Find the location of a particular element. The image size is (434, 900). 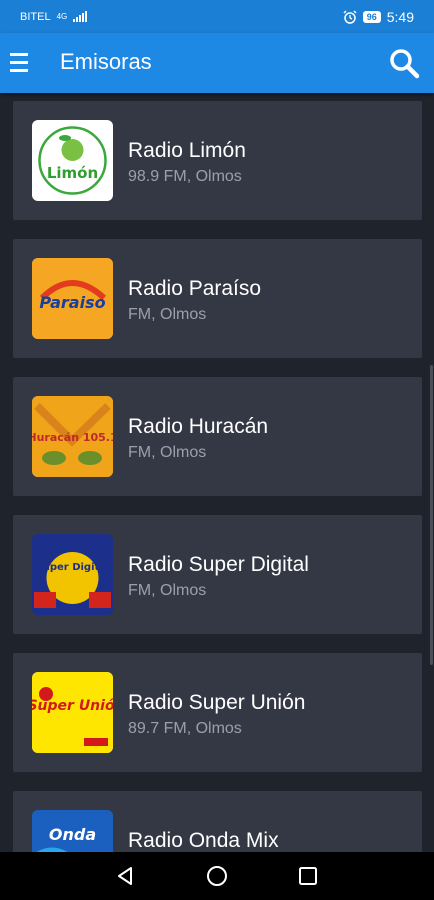

page-title: Emisoras is located at coordinates (106, 61).